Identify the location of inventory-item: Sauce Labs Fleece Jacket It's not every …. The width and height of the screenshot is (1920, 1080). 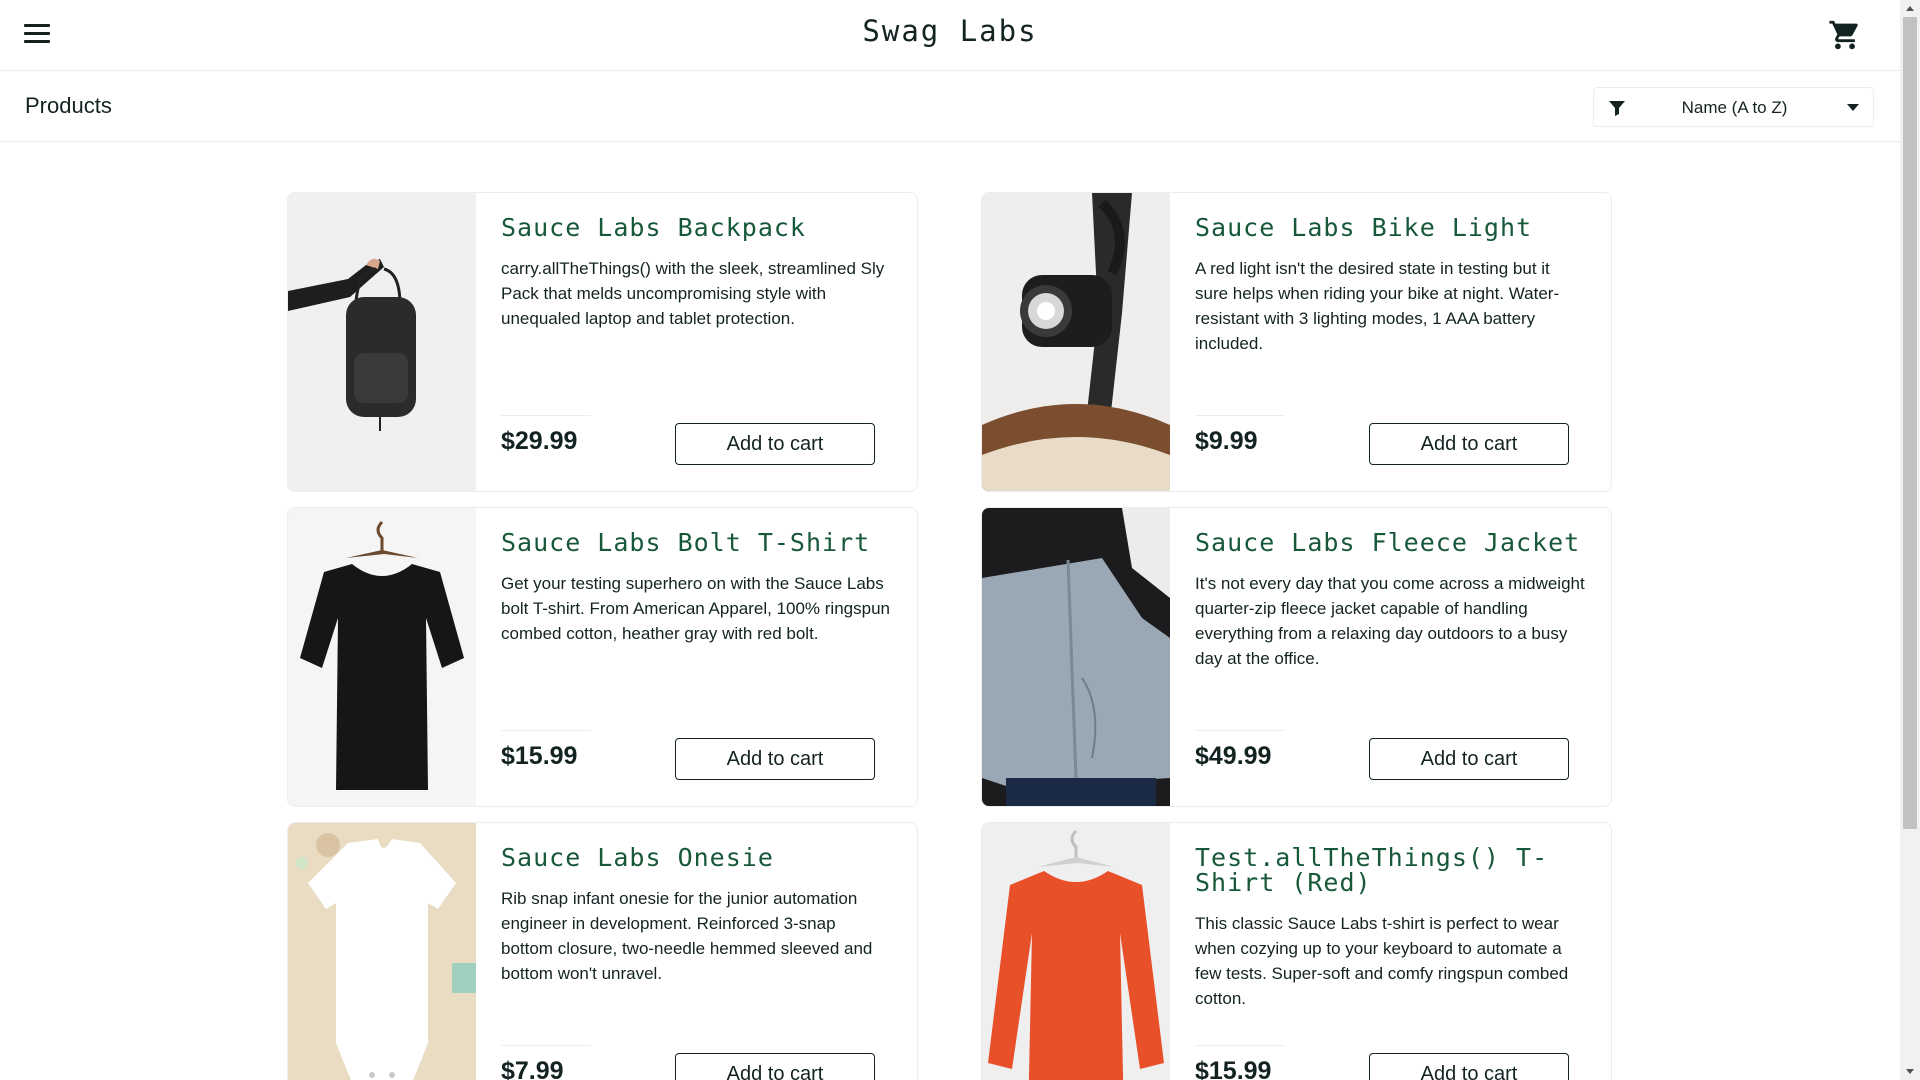
(1296, 657).